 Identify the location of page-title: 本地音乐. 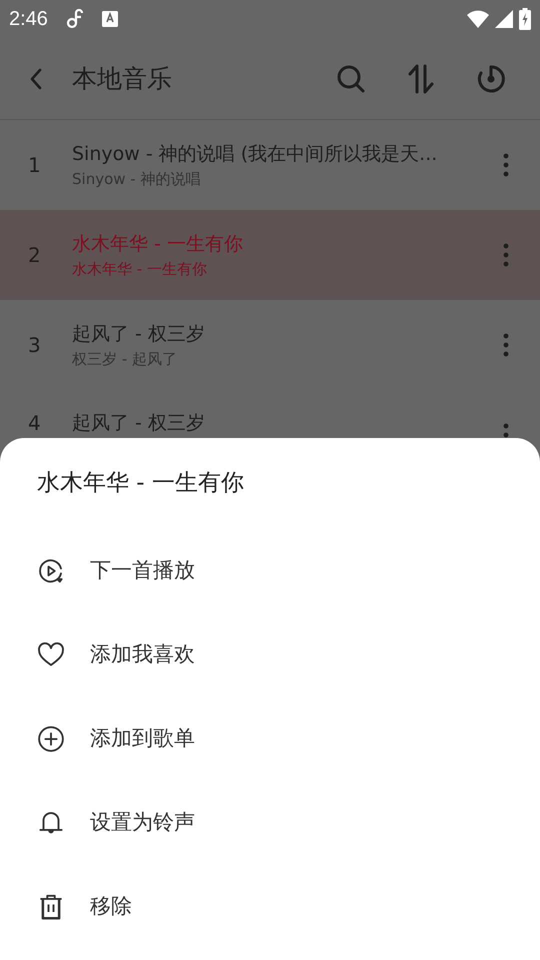
(122, 78).